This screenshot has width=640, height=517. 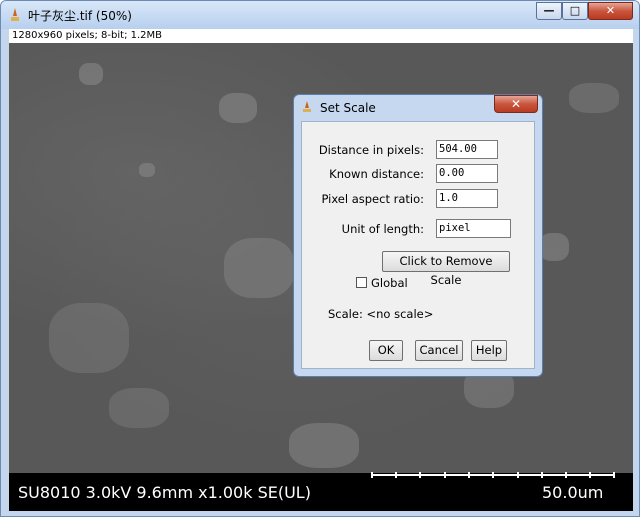 I want to click on scale-bar-value: 50.0um, so click(x=573, y=492).